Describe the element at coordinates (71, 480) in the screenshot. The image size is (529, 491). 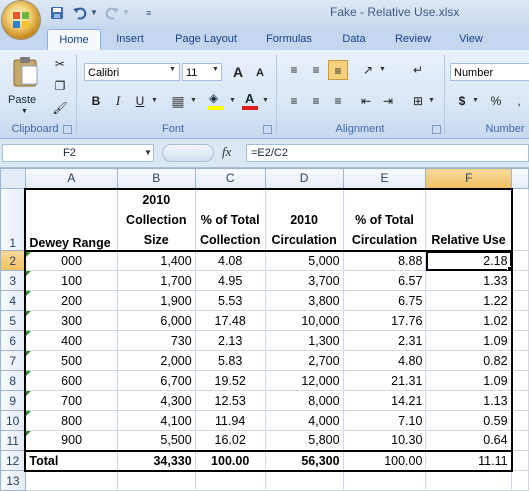
I see `cell-a13` at that location.